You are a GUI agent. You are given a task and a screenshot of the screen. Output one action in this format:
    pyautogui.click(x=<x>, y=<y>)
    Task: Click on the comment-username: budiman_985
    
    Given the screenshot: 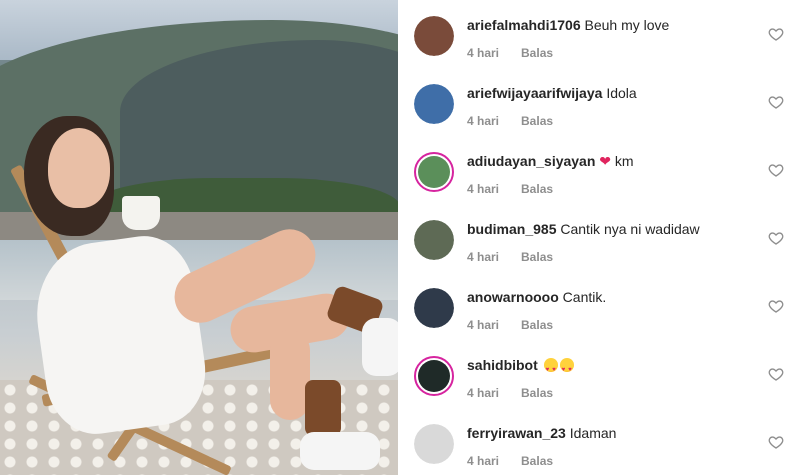 What is the action you would take?
    pyautogui.click(x=511, y=229)
    